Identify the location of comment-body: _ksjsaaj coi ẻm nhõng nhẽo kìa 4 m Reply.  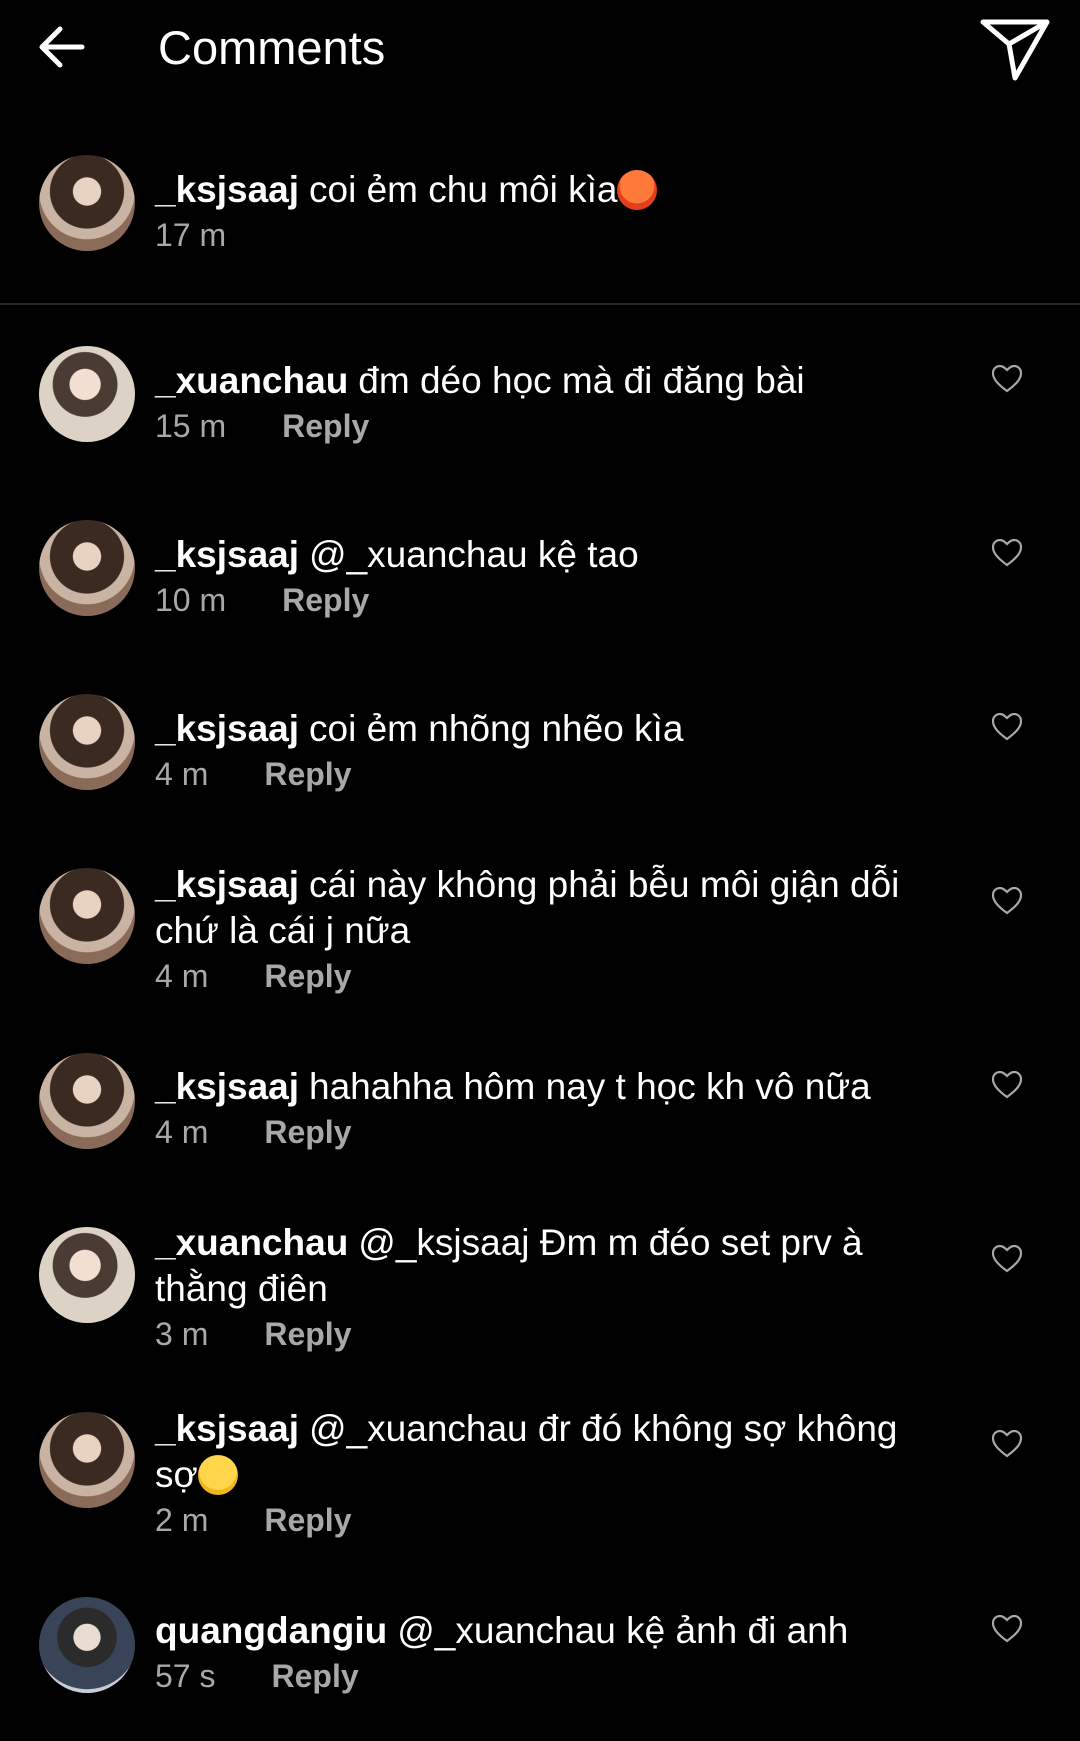
(540, 751).